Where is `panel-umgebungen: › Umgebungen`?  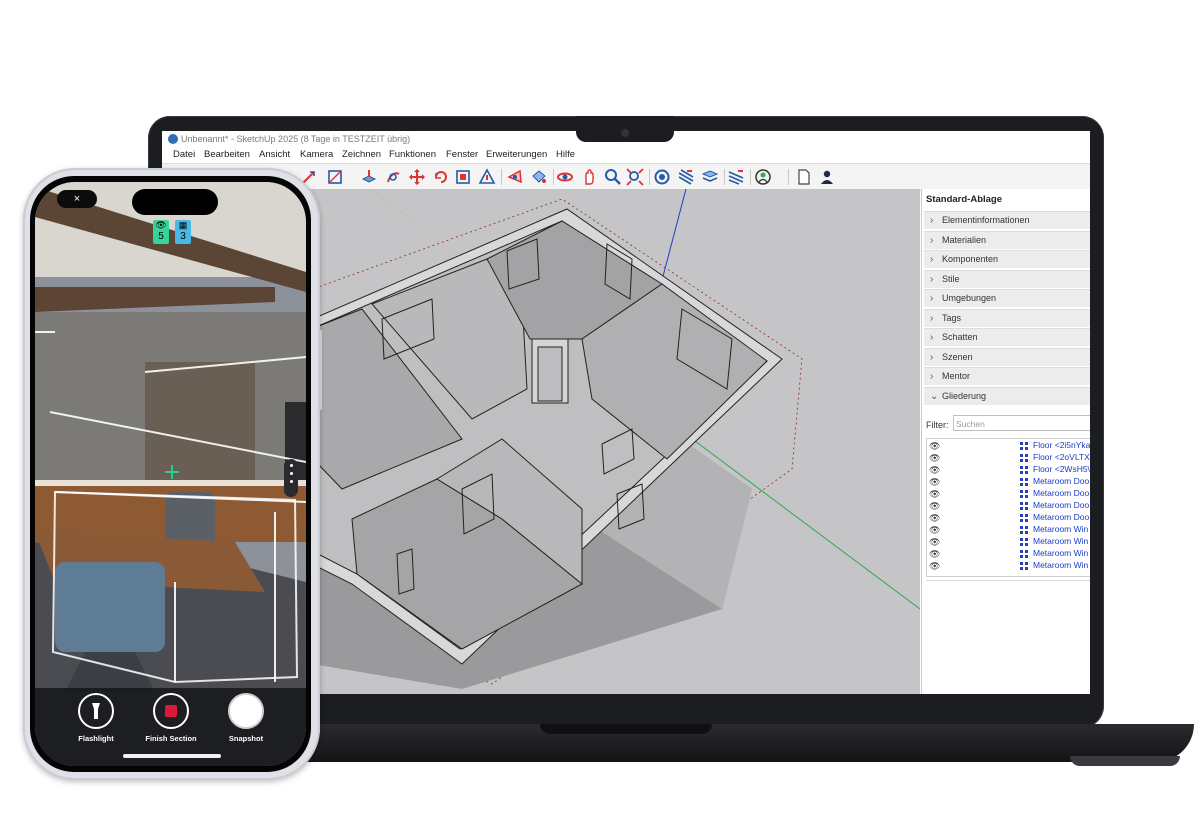 panel-umgebungen: › Umgebungen is located at coordinates (1007, 298).